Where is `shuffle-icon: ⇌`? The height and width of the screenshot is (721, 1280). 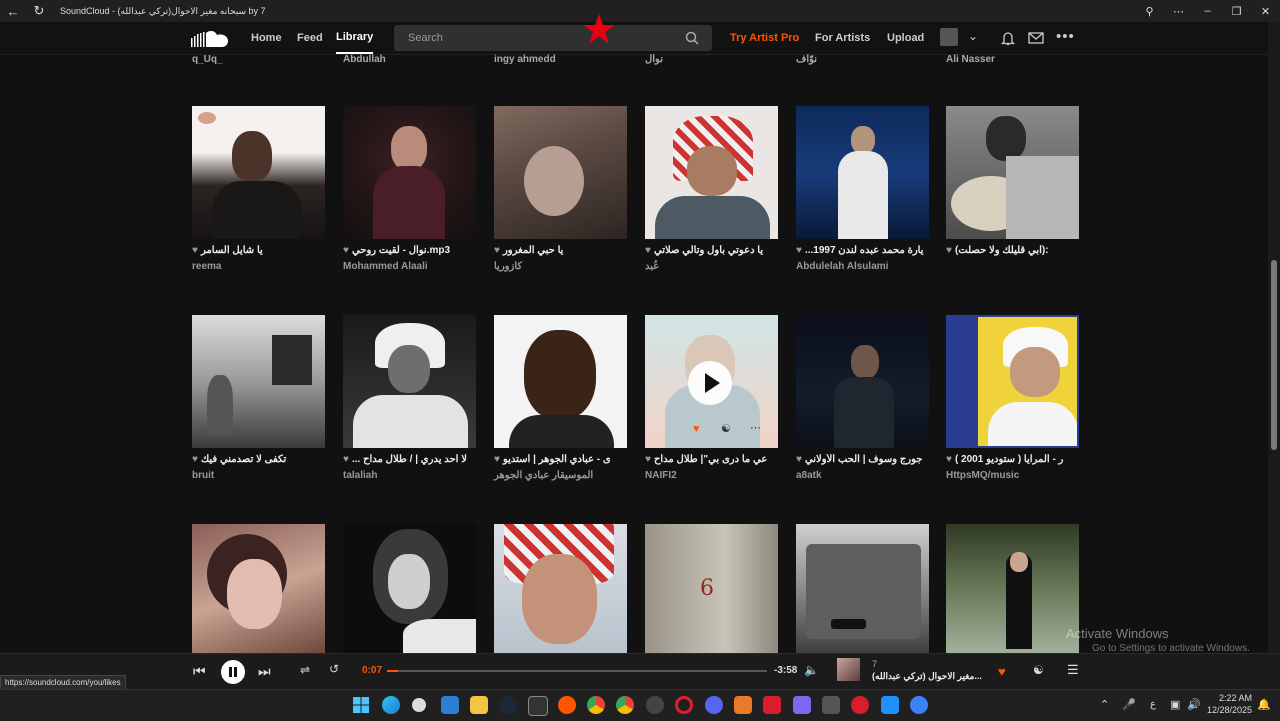
shuffle-icon: ⇌ is located at coordinates (305, 670).